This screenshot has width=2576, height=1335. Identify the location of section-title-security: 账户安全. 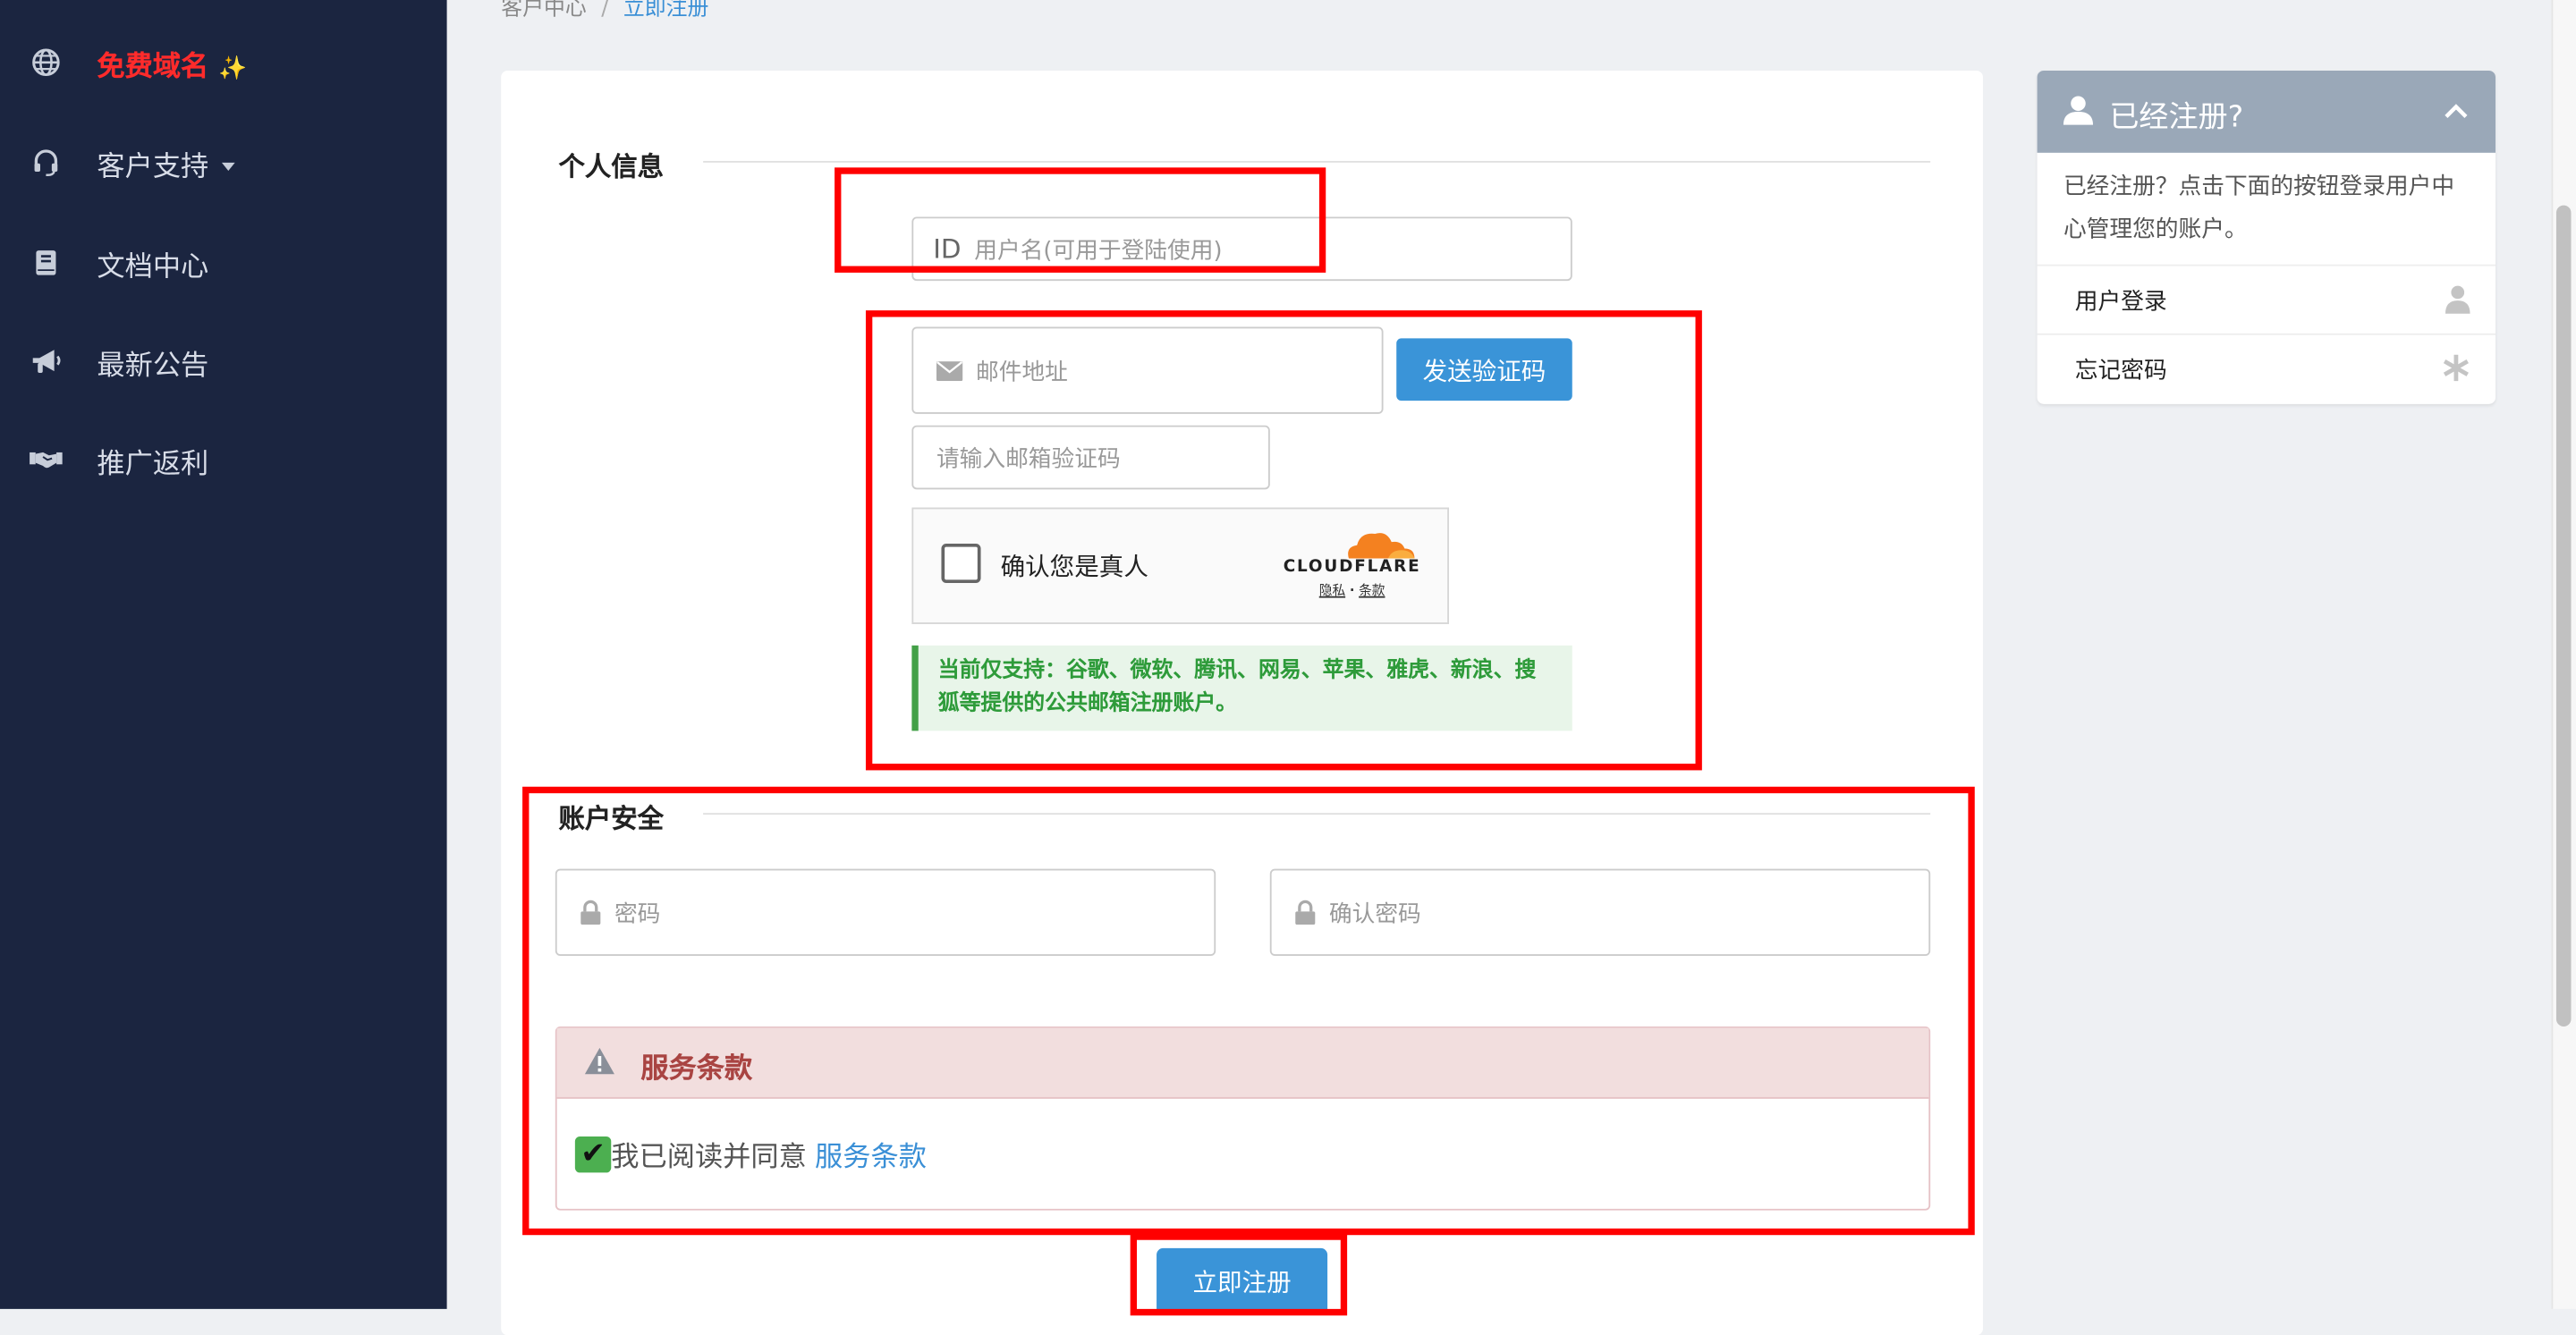
(611, 819).